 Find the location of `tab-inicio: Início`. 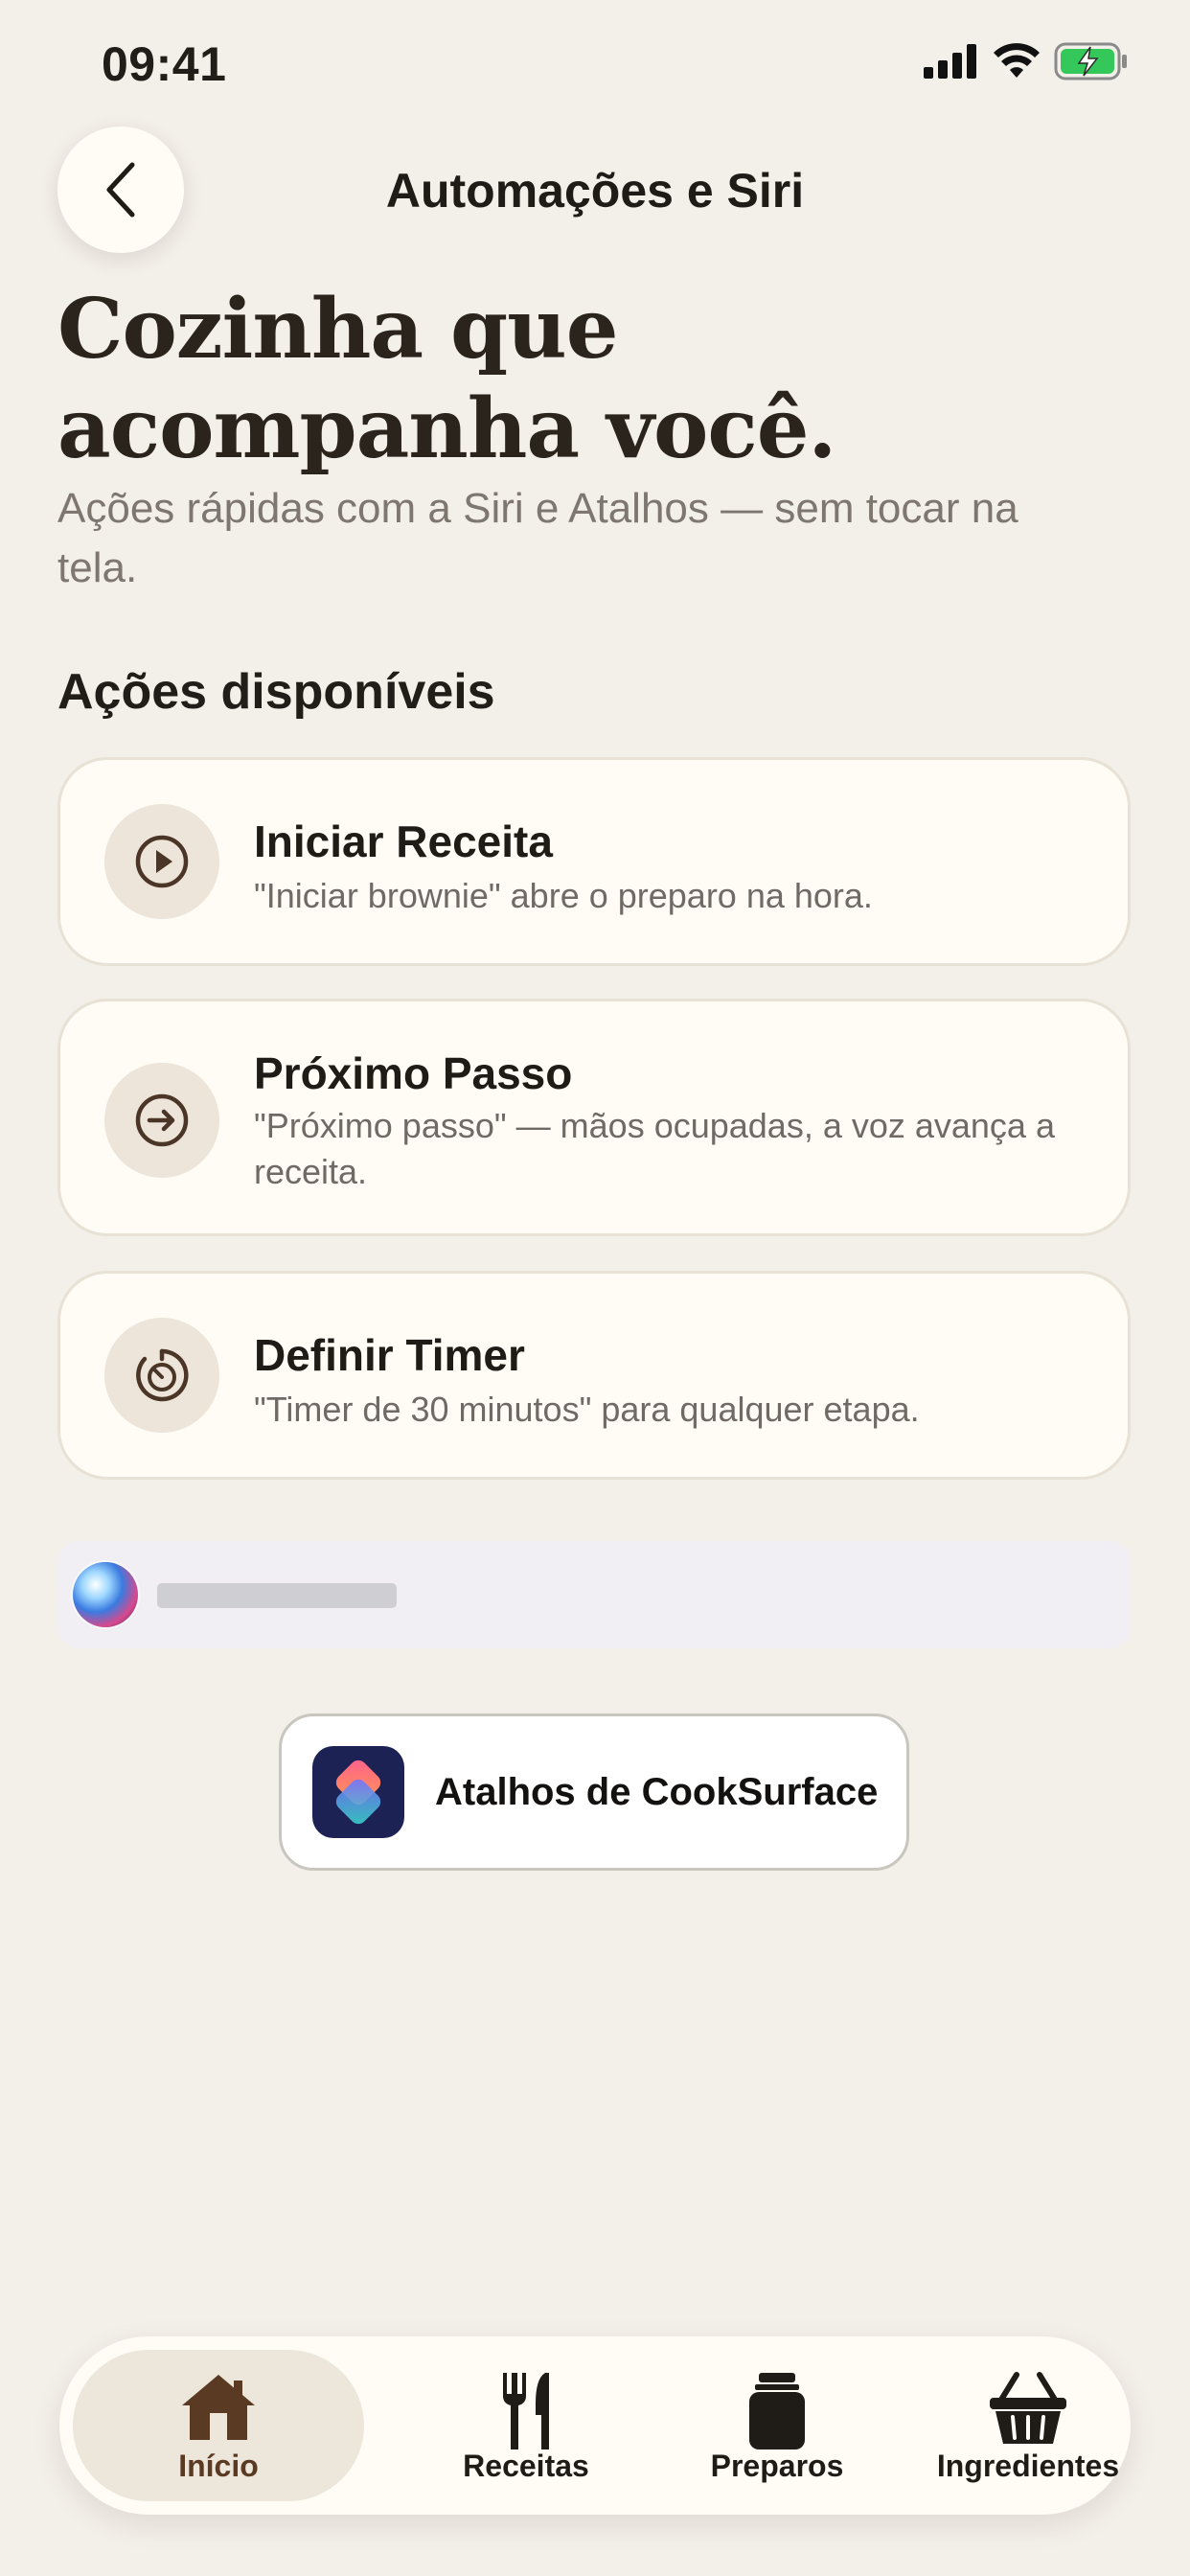

tab-inicio: Início is located at coordinates (218, 2425).